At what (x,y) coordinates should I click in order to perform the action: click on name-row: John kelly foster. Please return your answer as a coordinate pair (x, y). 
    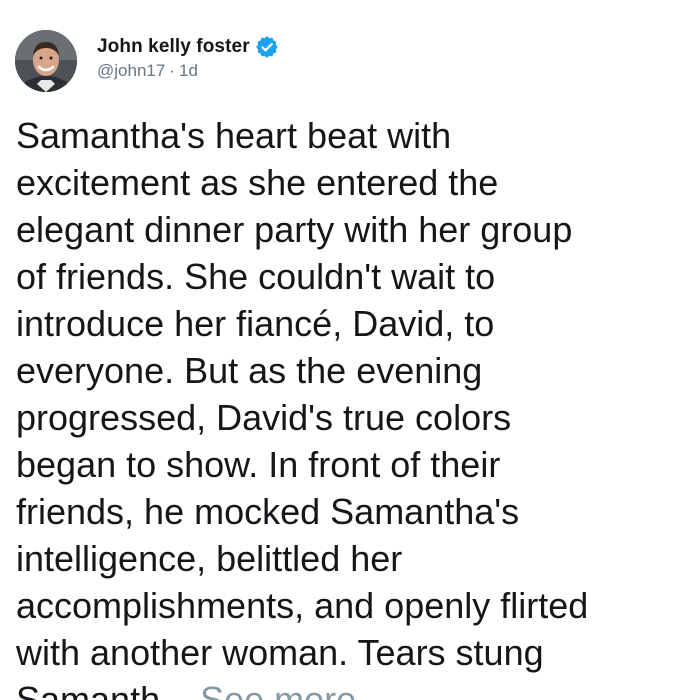
    Looking at the image, I should click on (187, 47).